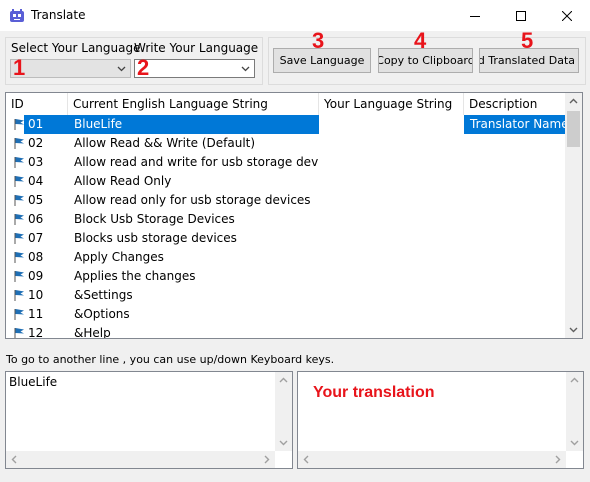 This screenshot has width=590, height=482. Describe the element at coordinates (286, 257) in the screenshot. I see `table-row: 08 Apply Changes` at that location.